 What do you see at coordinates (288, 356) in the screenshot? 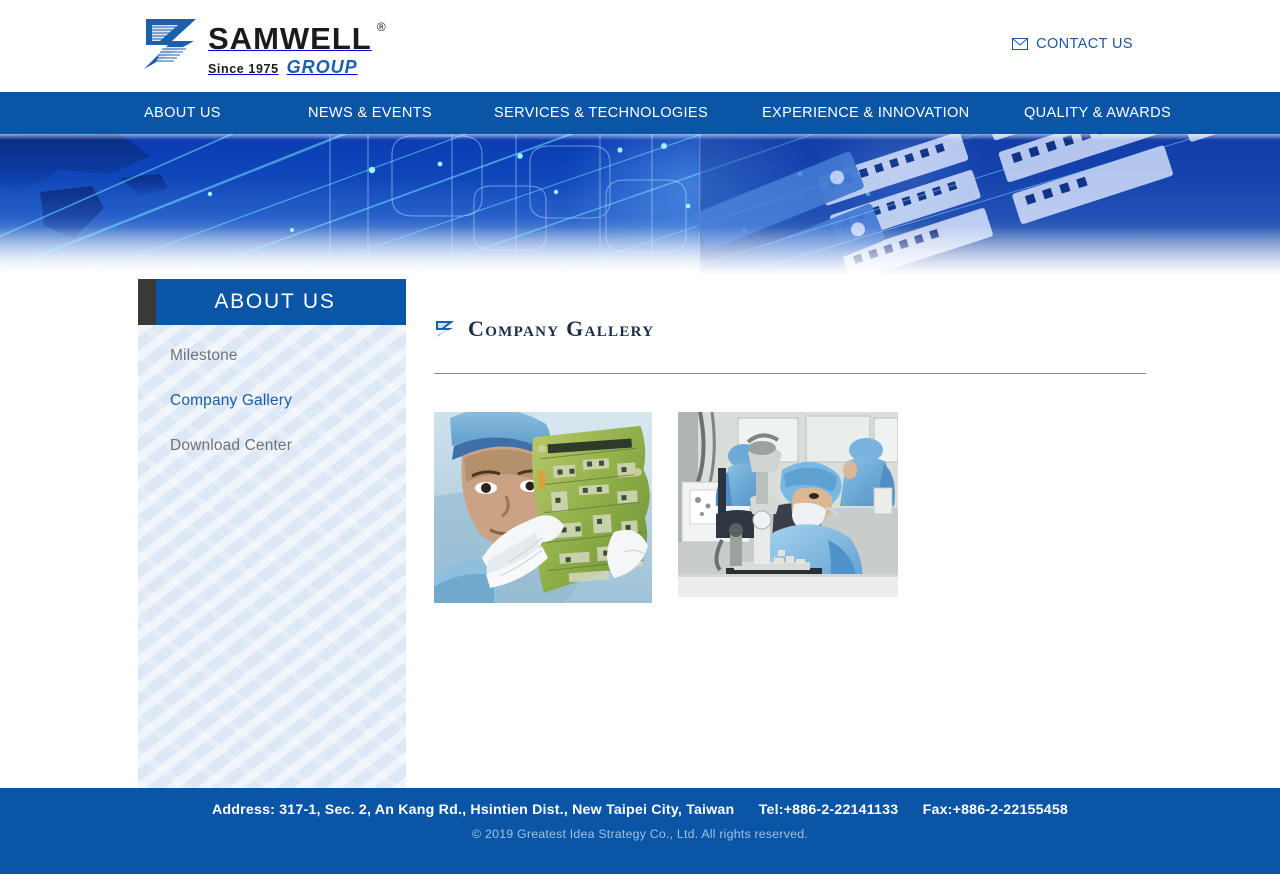
I see `sidebar-item-milestone: Milestone` at bounding box center [288, 356].